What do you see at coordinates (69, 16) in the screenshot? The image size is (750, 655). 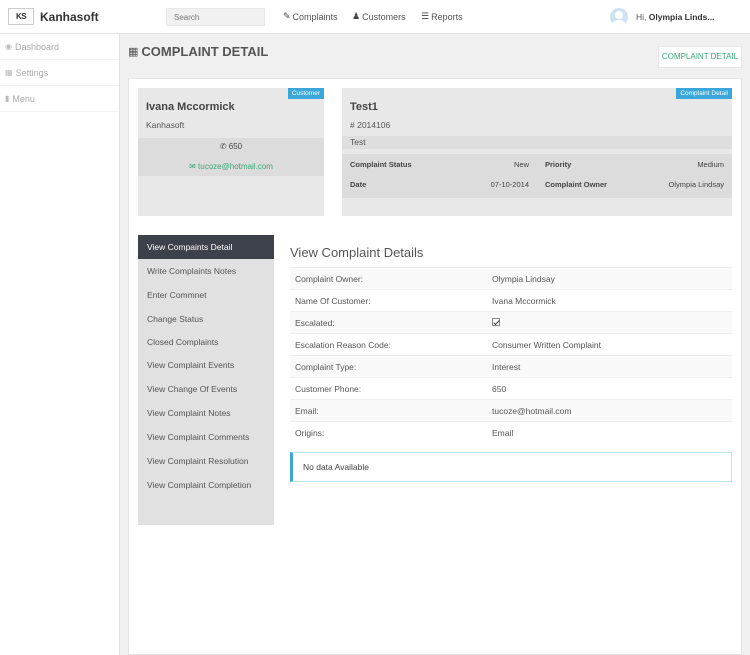 I see `brand-name: Kanhasoft` at bounding box center [69, 16].